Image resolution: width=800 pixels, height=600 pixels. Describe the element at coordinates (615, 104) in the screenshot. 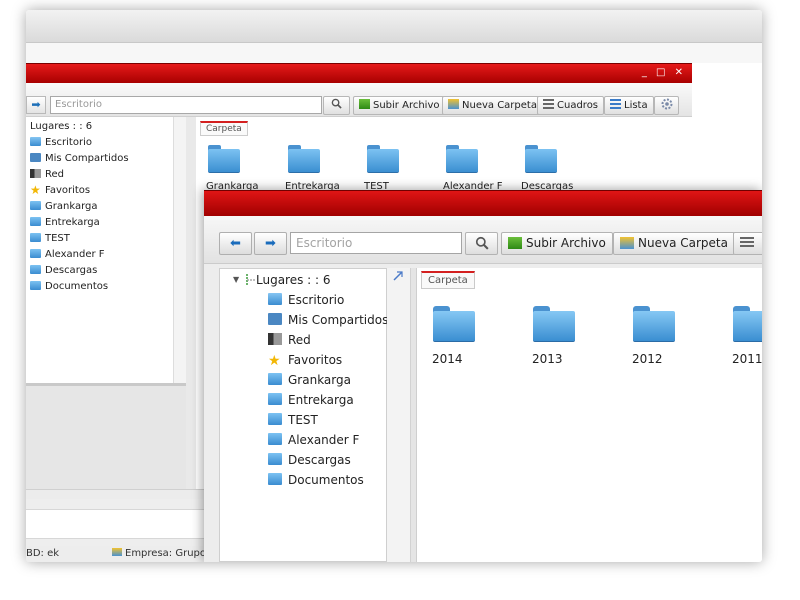

I see `list-icon` at that location.